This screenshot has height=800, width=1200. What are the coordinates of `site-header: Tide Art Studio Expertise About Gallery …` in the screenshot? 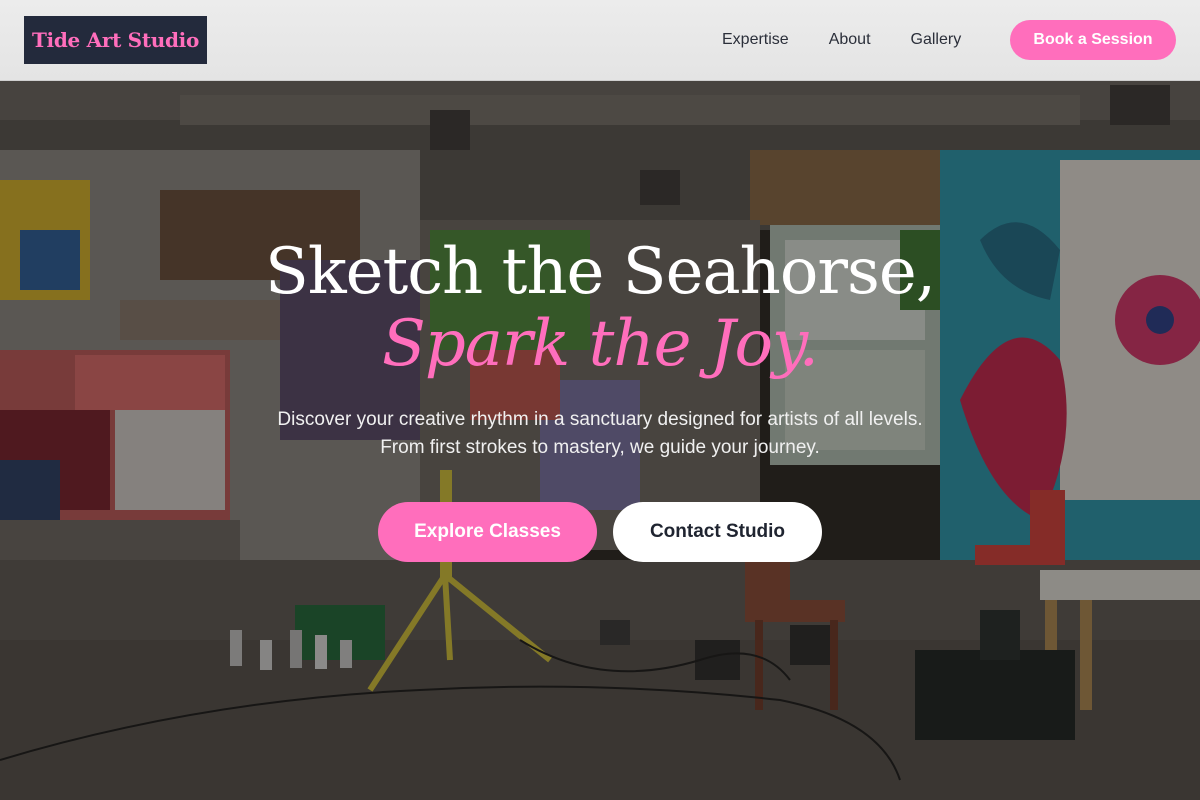 It's located at (600, 40).